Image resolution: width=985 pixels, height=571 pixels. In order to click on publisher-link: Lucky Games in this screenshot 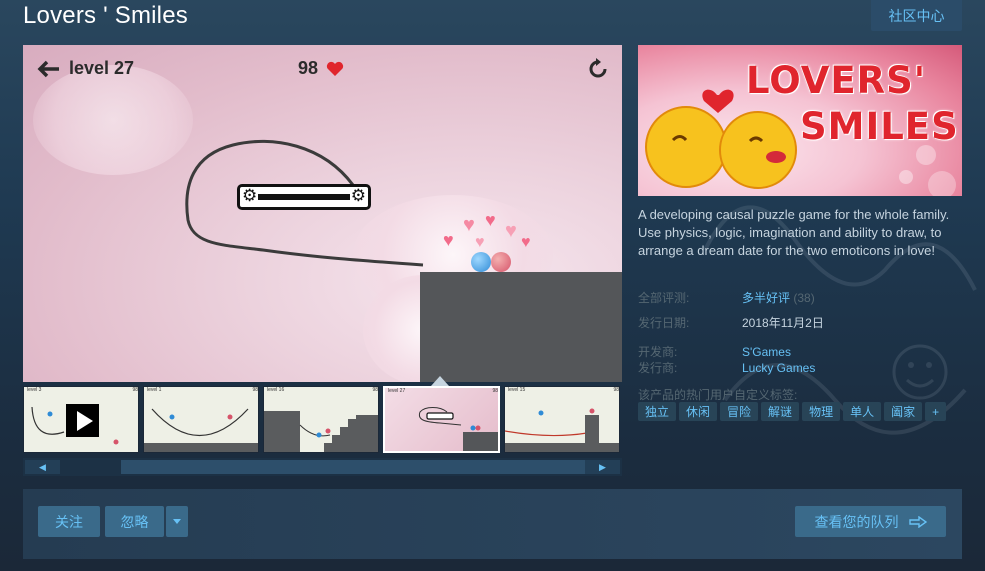, I will do `click(778, 368)`.